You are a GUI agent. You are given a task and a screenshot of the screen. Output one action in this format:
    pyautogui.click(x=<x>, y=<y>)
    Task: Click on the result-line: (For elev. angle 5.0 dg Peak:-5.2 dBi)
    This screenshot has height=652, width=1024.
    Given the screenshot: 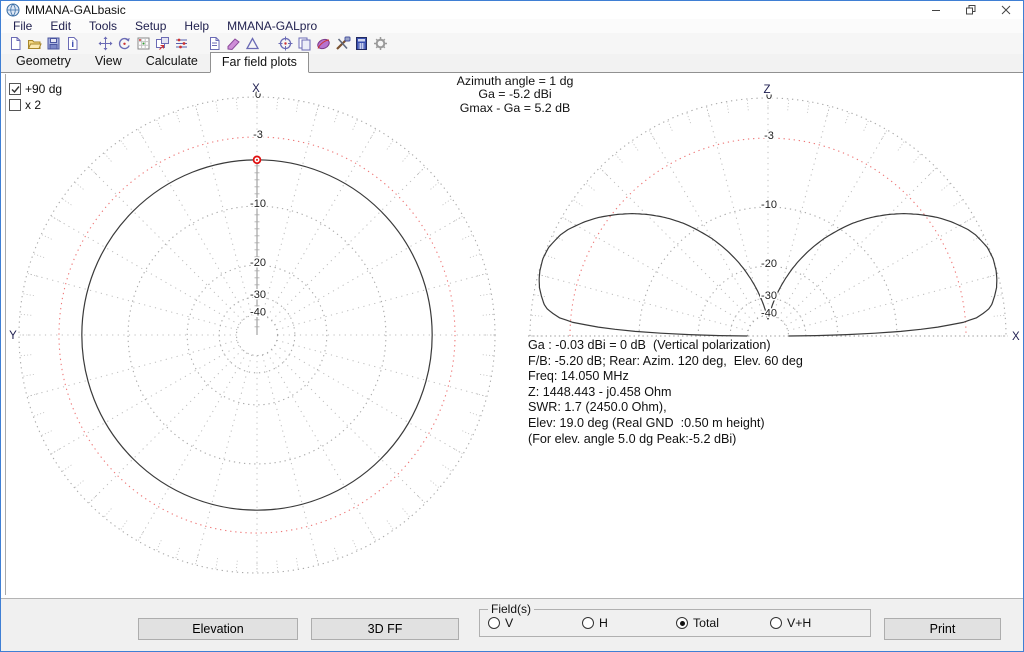 What is the action you would take?
    pyautogui.click(x=632, y=438)
    